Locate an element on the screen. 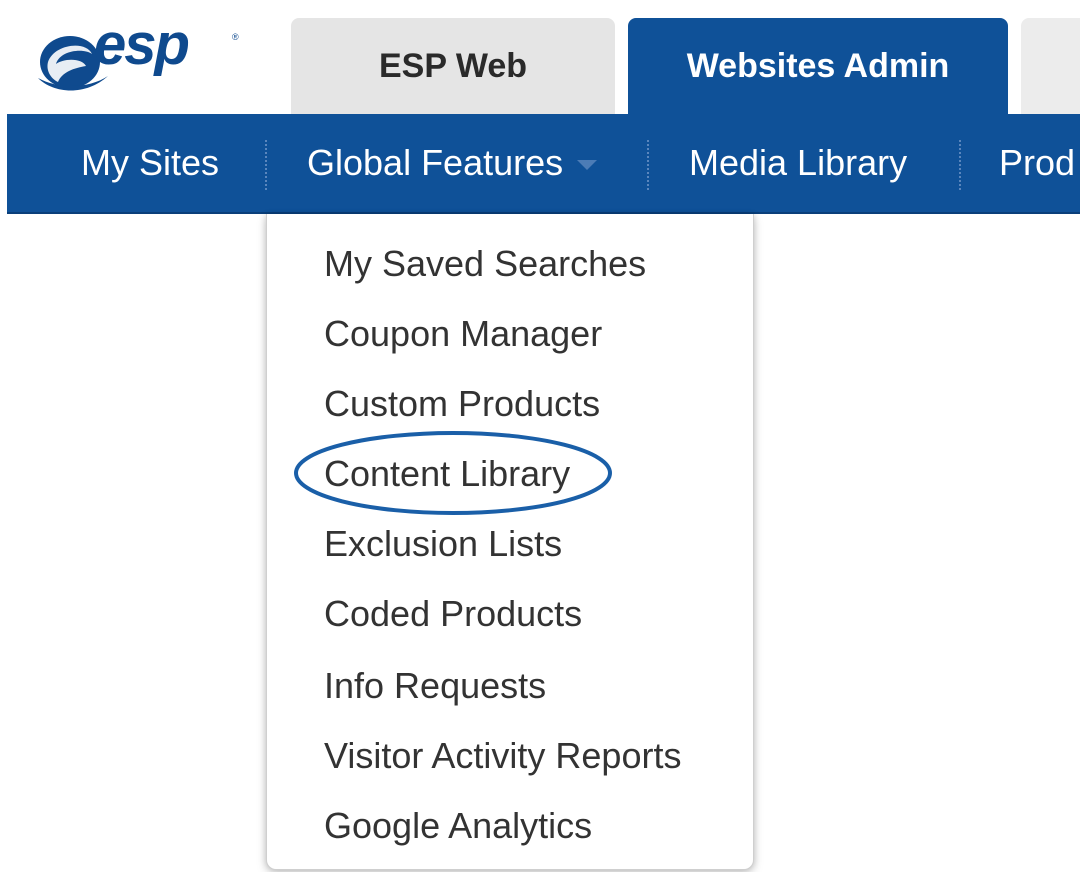 The height and width of the screenshot is (872, 1080). nav-item-label: My Sites is located at coordinates (150, 162).